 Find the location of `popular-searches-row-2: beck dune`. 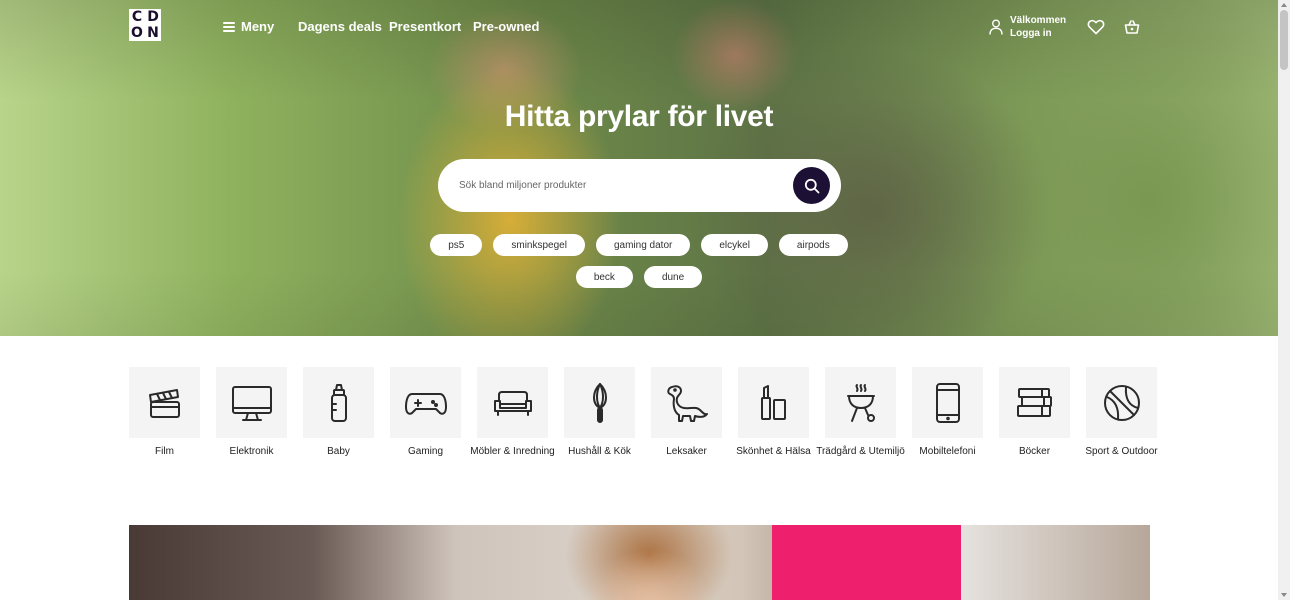

popular-searches-row-2: beck dune is located at coordinates (639, 277).